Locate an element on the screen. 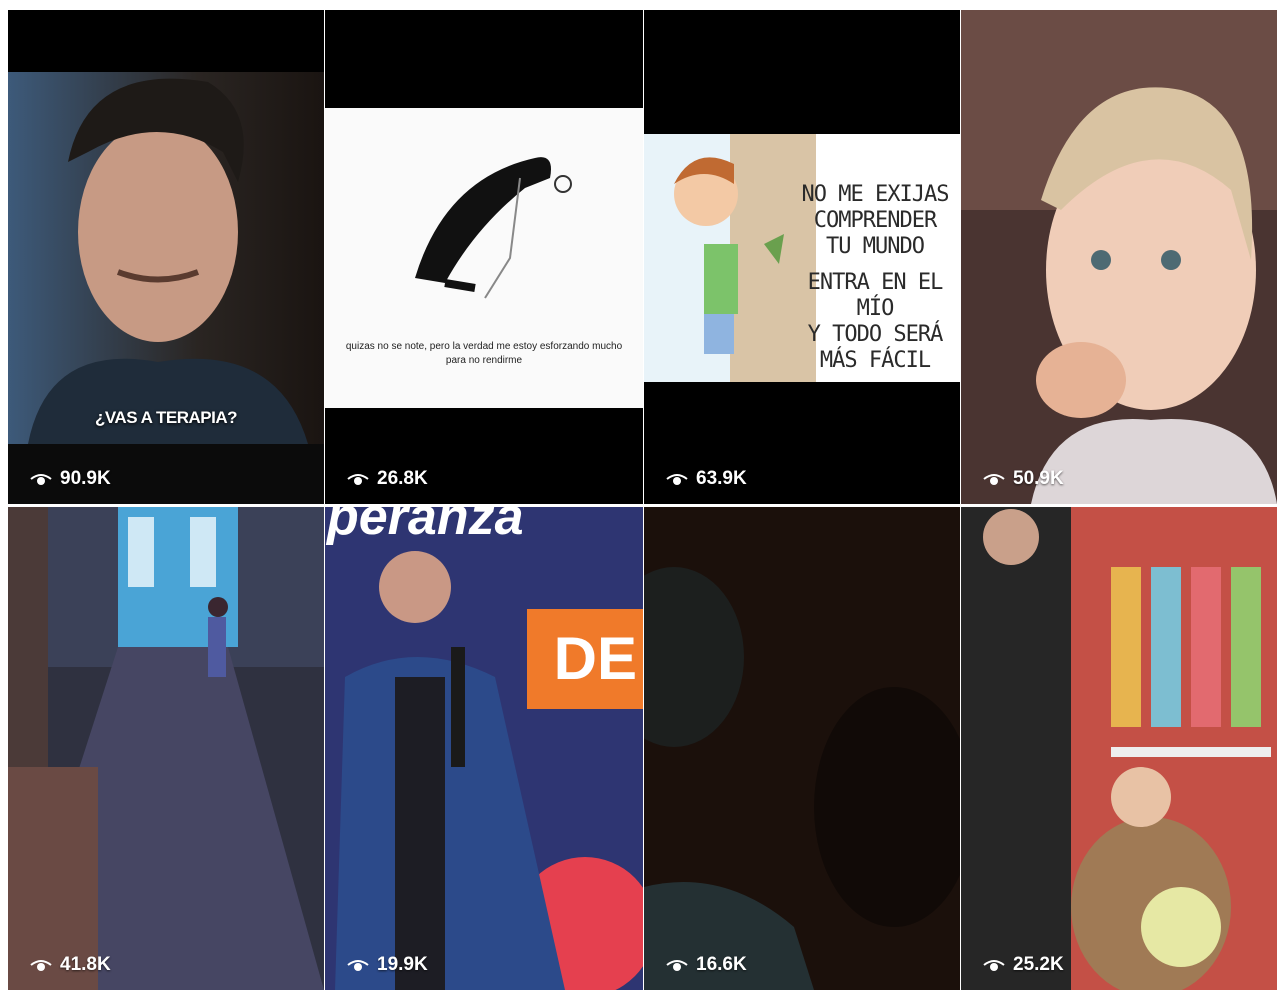 The width and height of the screenshot is (1282, 990). video-tile-8: 25.2K is located at coordinates (1119, 748).